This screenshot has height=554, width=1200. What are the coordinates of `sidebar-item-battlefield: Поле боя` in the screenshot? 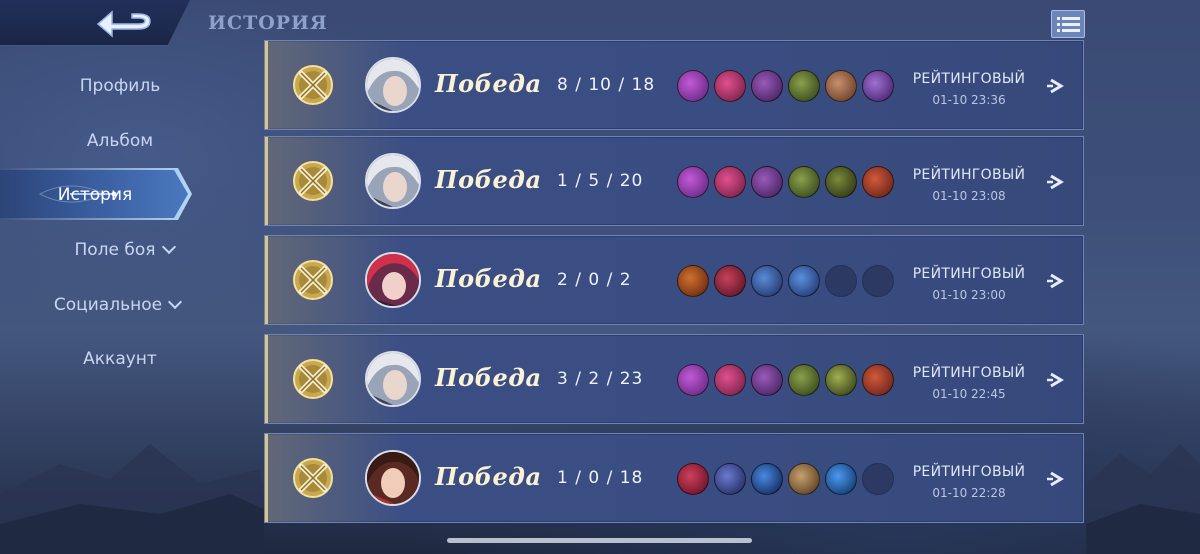 It's located at (124, 250).